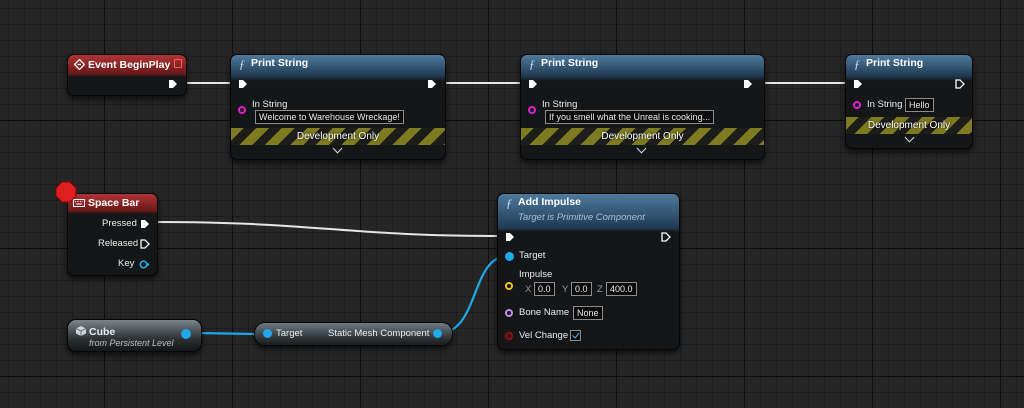 This screenshot has width=1024, height=408. What do you see at coordinates (528, 289) in the screenshot?
I see `impulse-x-label: X` at bounding box center [528, 289].